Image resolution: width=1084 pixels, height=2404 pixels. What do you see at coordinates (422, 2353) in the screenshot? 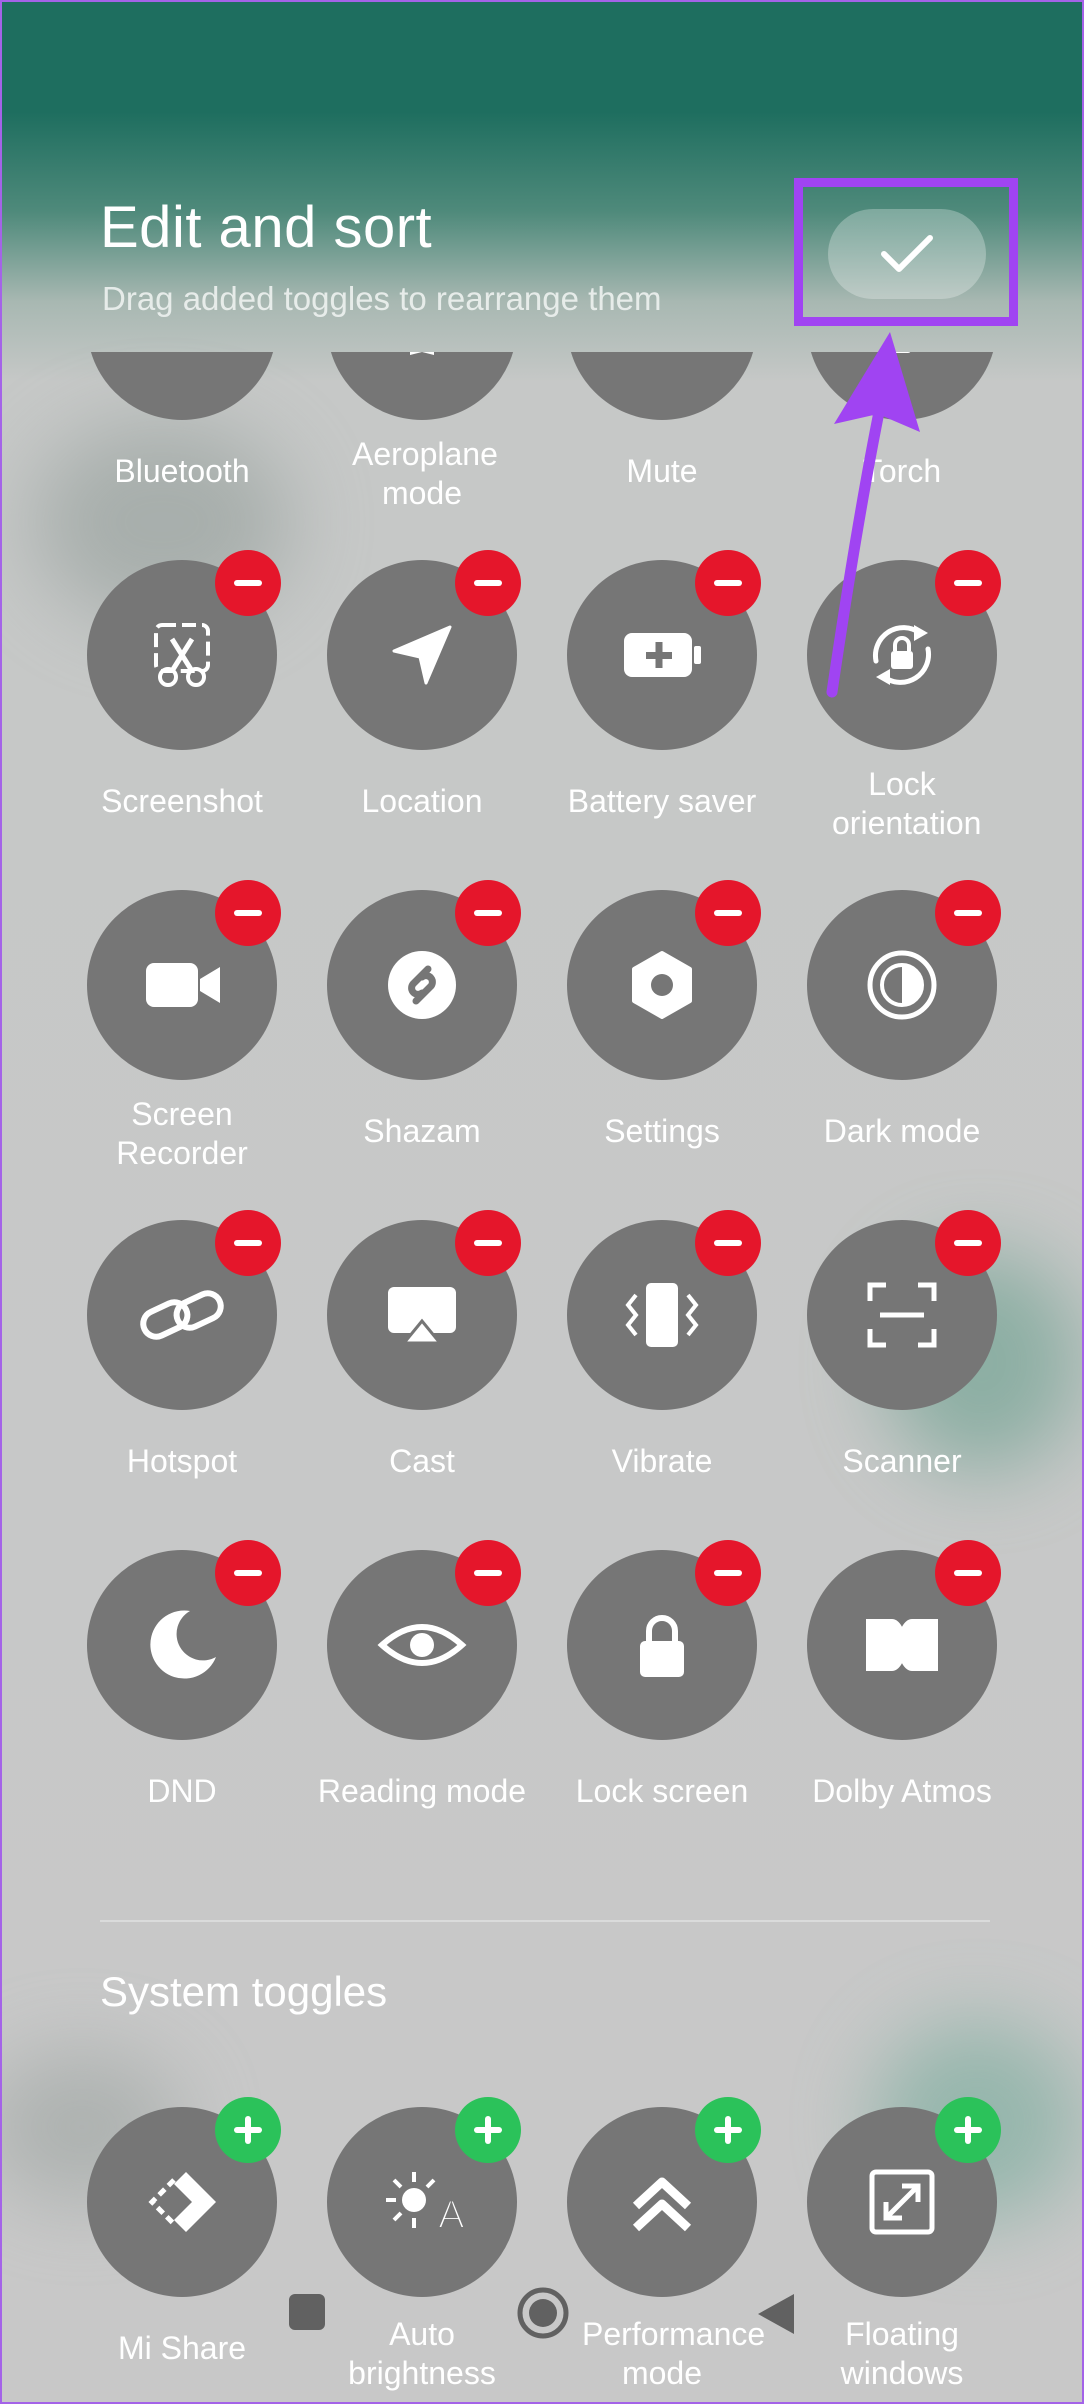
I see `toggle-label: Auto brightness` at bounding box center [422, 2353].